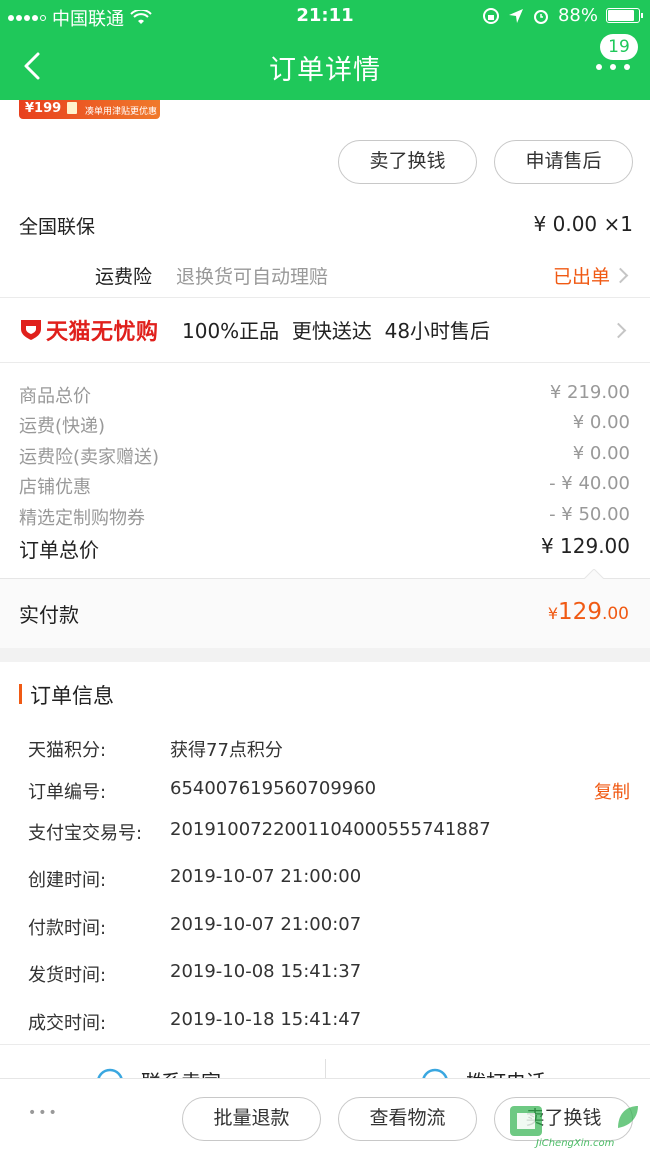  What do you see at coordinates (589, 483) in the screenshot?
I see `price-value: - ¥ 40.00` at bounding box center [589, 483].